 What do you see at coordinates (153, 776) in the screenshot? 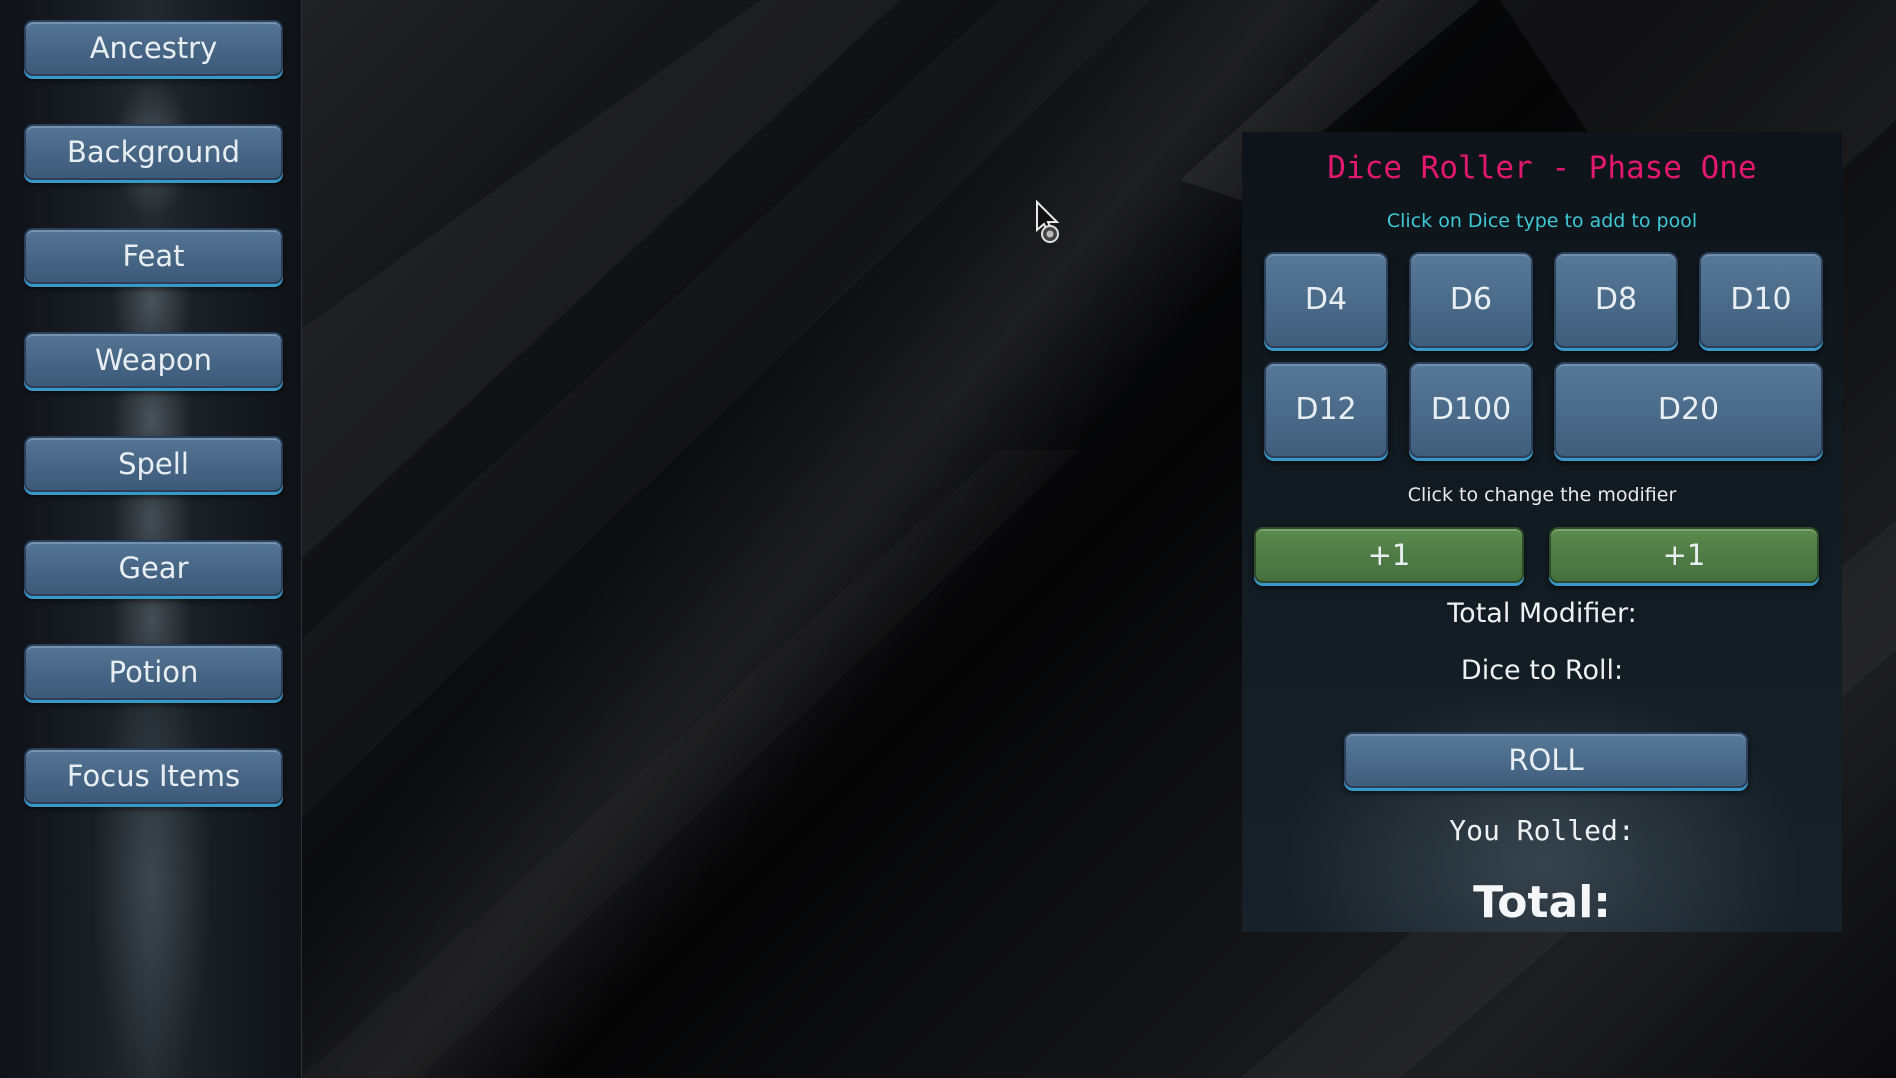
I see `sidebar-item-focus-items: Focus Items` at bounding box center [153, 776].